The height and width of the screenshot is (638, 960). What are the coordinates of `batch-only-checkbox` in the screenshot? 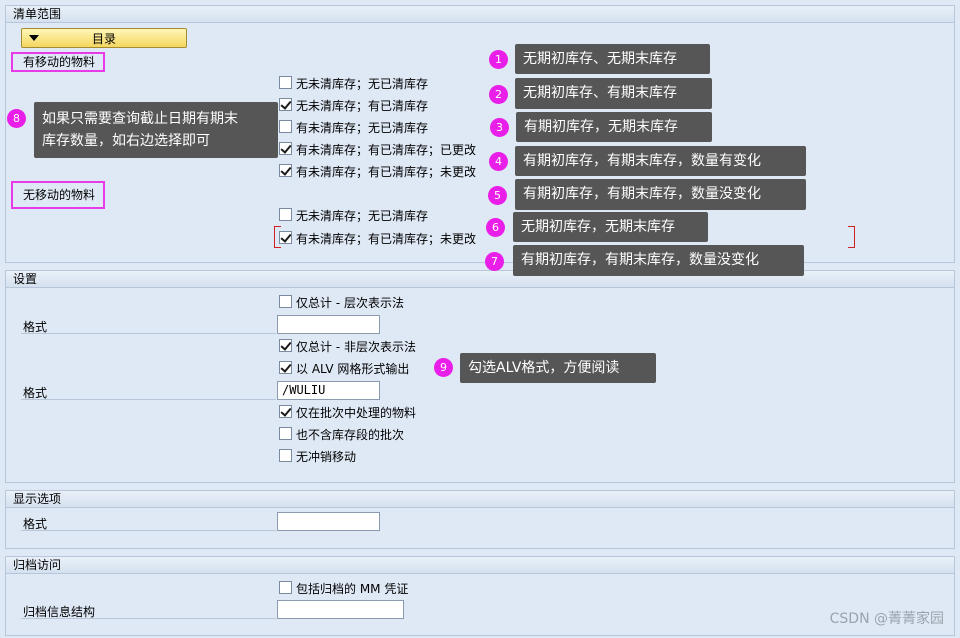 It's located at (285, 411).